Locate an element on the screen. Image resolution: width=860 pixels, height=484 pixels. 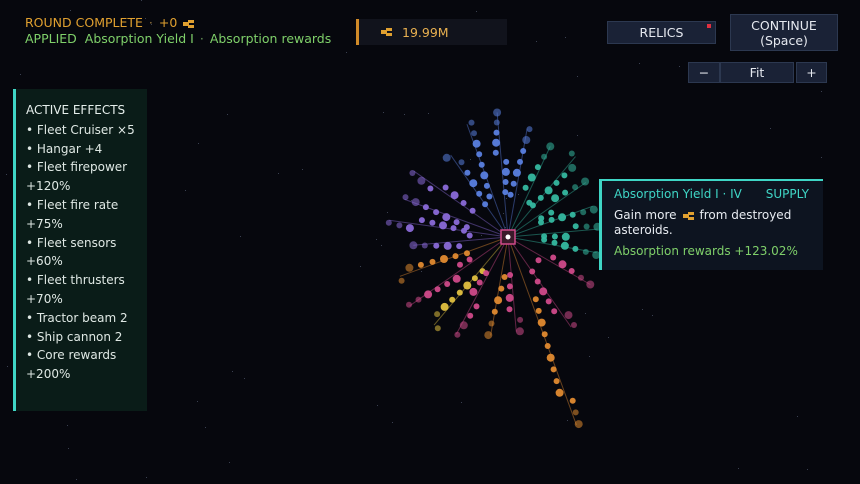
zoom-out-button: − is located at coordinates (704, 72).